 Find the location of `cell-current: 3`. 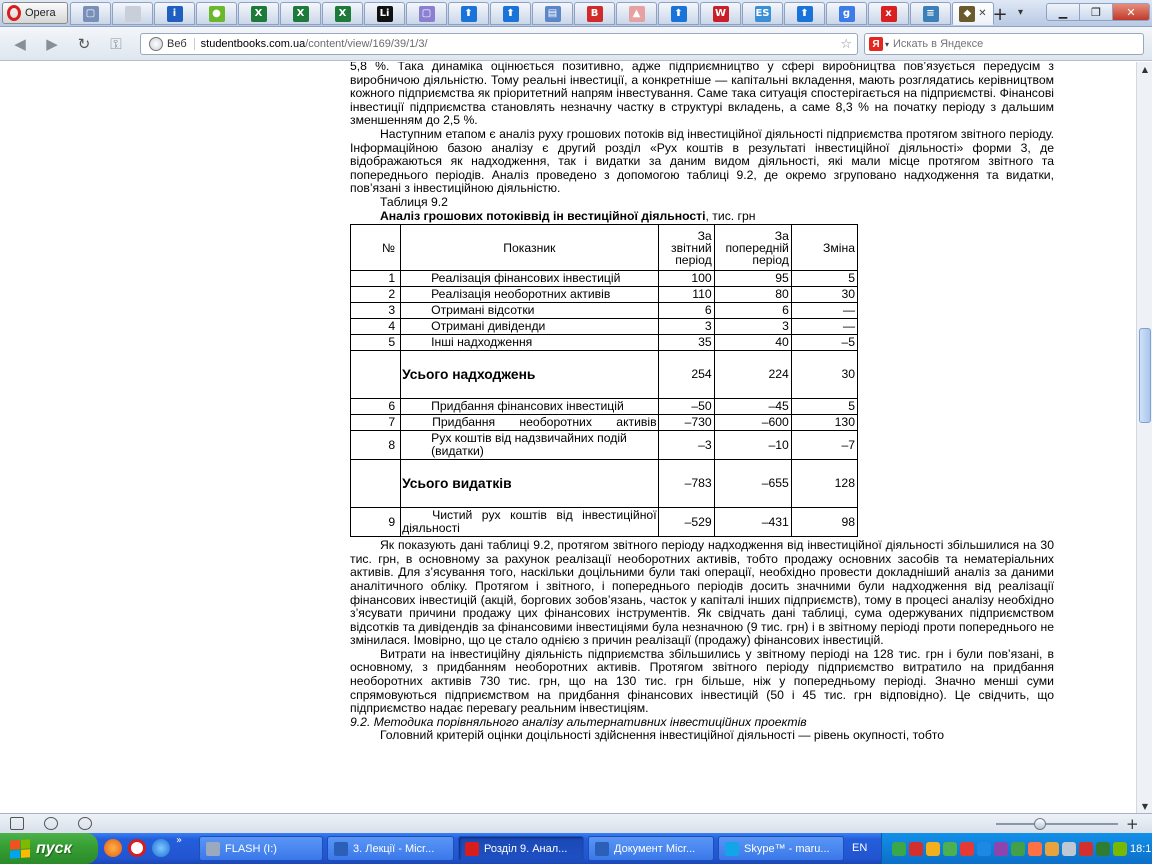

cell-current: 3 is located at coordinates (686, 327).